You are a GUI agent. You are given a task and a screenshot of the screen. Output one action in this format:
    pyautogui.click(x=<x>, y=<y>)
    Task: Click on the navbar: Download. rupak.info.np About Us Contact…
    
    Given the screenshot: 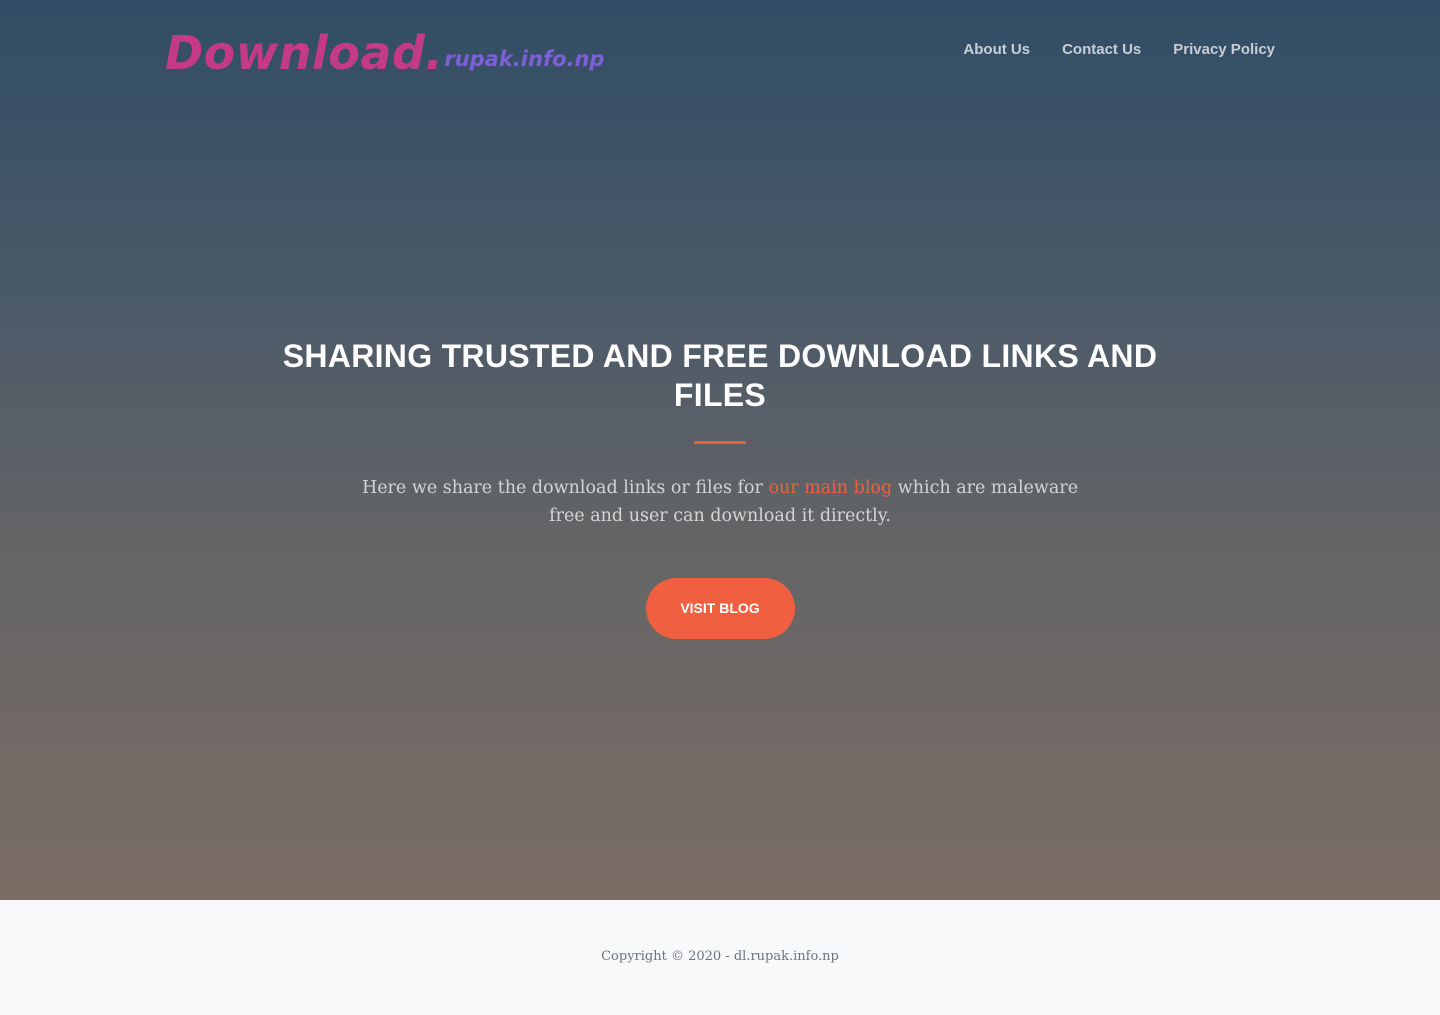 What is the action you would take?
    pyautogui.click(x=720, y=50)
    